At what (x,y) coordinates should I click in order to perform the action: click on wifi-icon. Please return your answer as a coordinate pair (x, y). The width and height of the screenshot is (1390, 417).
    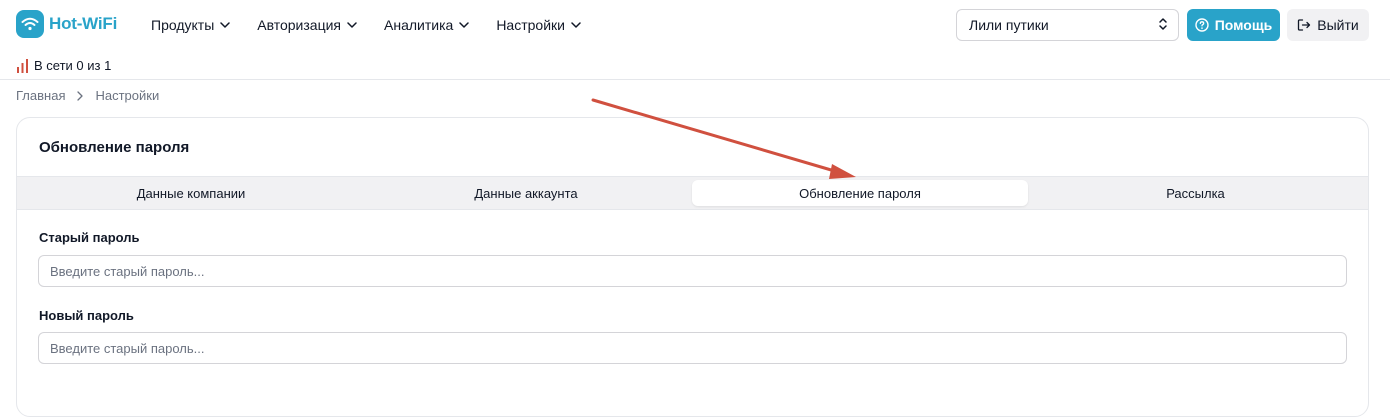
    Looking at the image, I should click on (30, 24).